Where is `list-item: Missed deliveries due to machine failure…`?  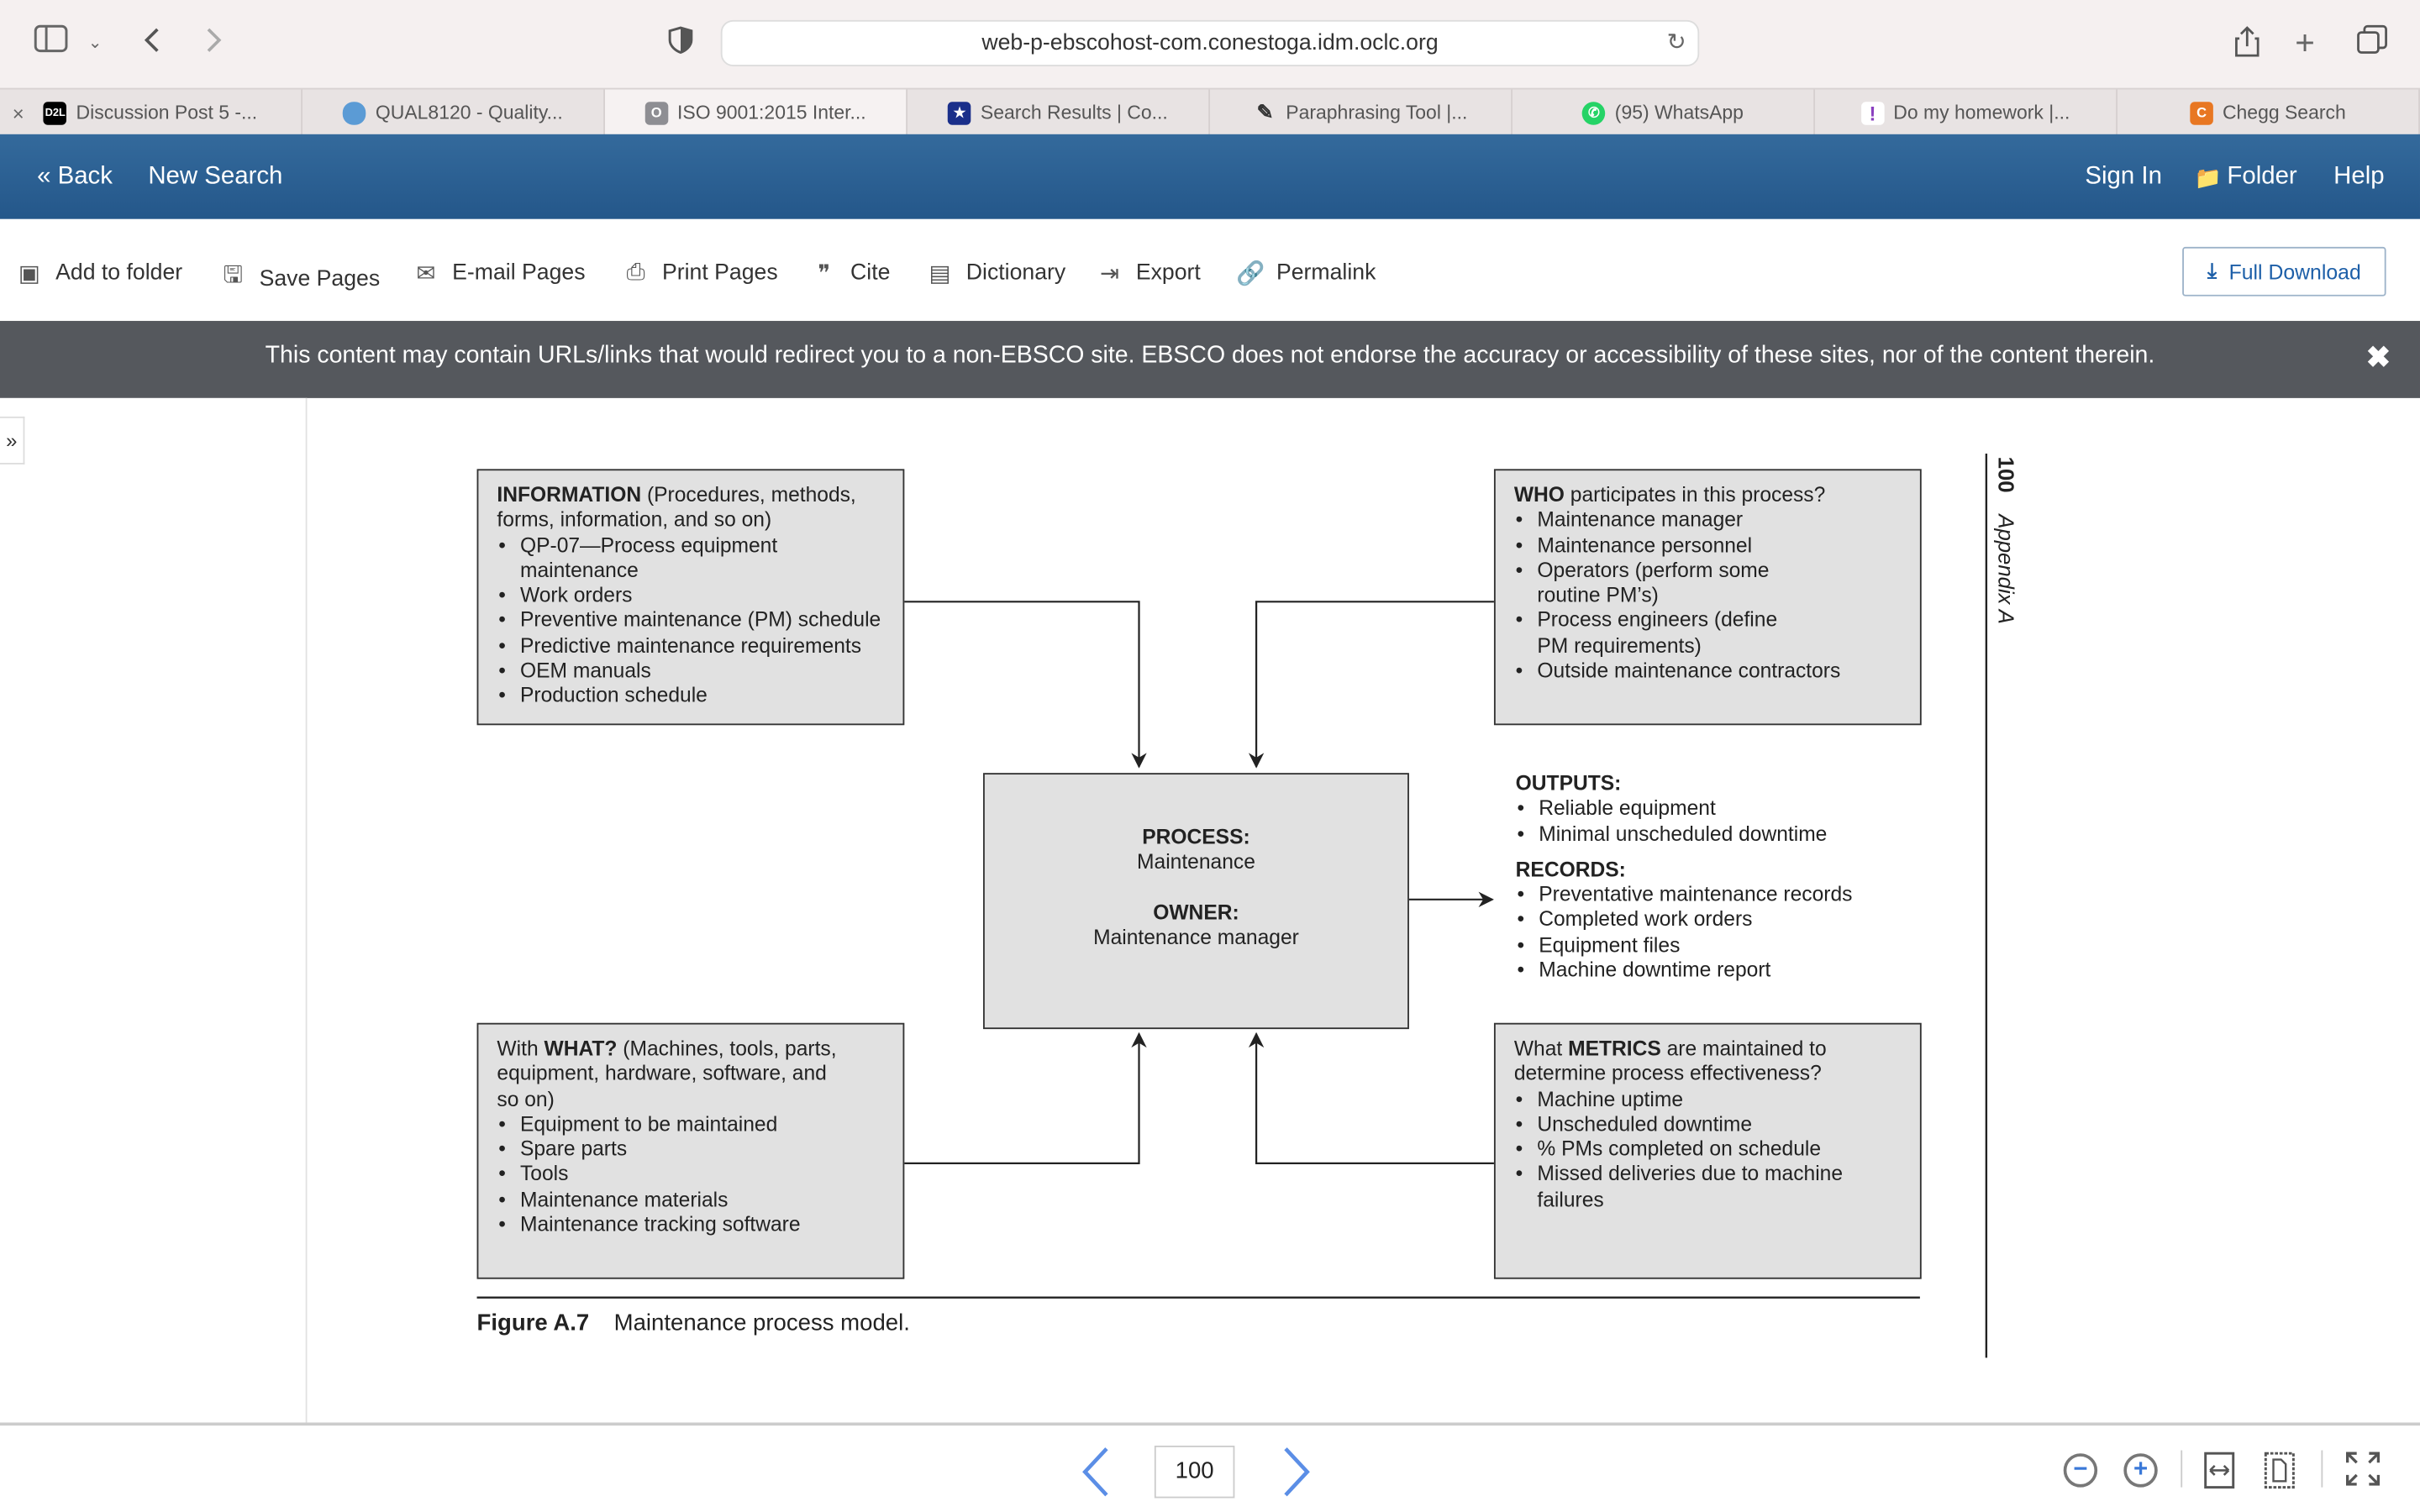
list-item: Missed deliveries due to machine failure… is located at coordinates (1684, 1188).